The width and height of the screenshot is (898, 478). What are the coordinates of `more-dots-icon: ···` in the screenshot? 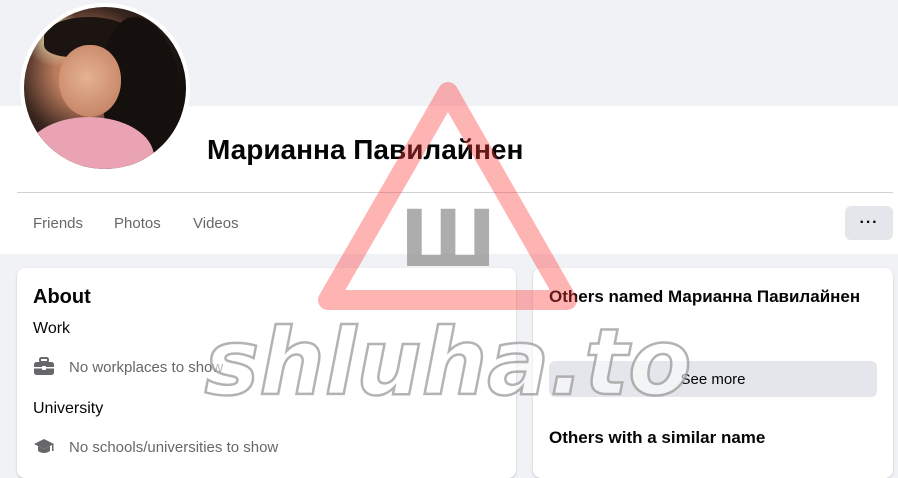 It's located at (869, 222).